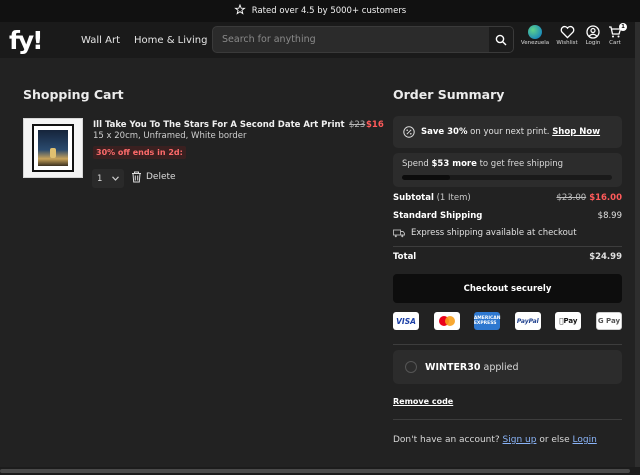 The image size is (640, 475). I want to click on chevron-down-icon, so click(115, 178).